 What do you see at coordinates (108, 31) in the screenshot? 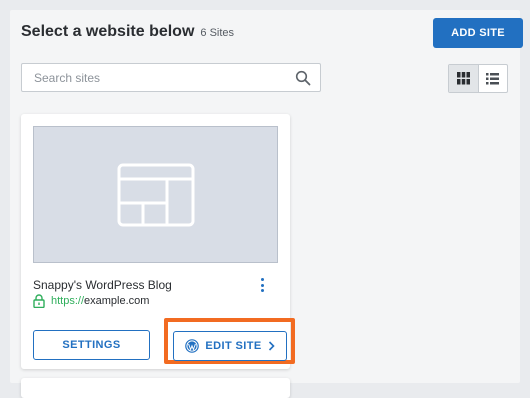
I see `page-title: Select a website below` at bounding box center [108, 31].